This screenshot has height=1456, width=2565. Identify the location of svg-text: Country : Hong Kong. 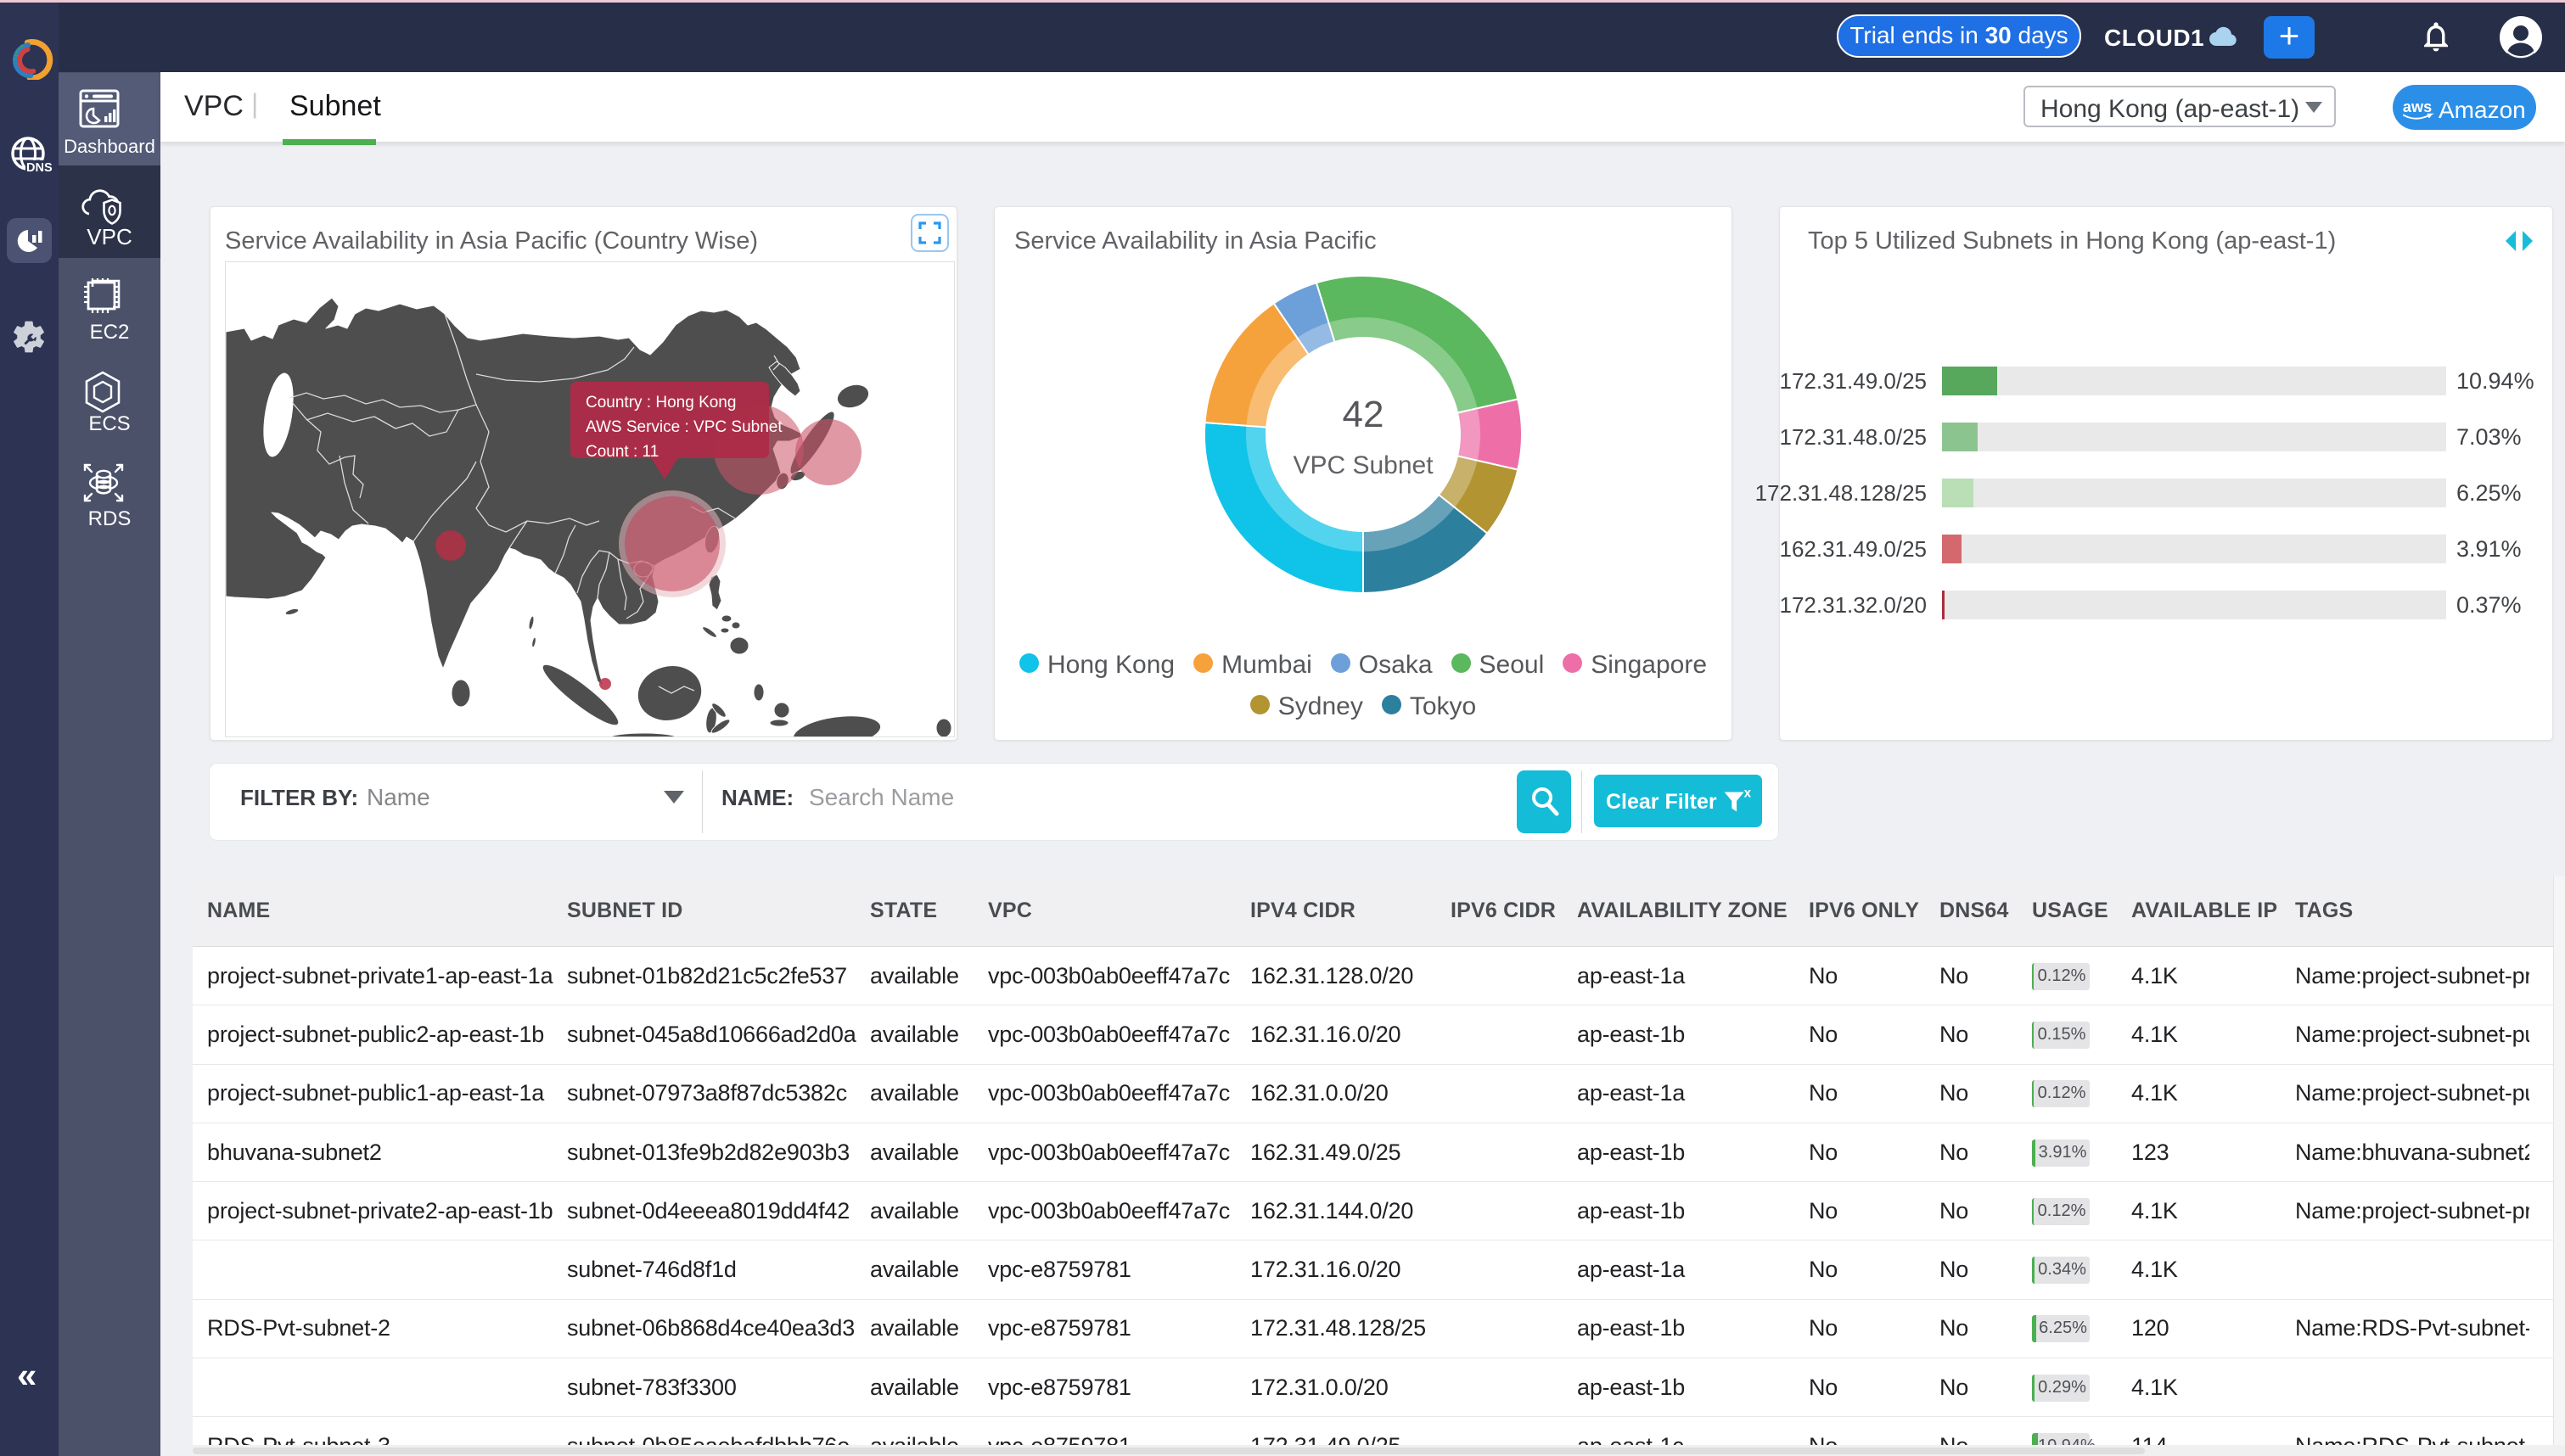
(661, 403).